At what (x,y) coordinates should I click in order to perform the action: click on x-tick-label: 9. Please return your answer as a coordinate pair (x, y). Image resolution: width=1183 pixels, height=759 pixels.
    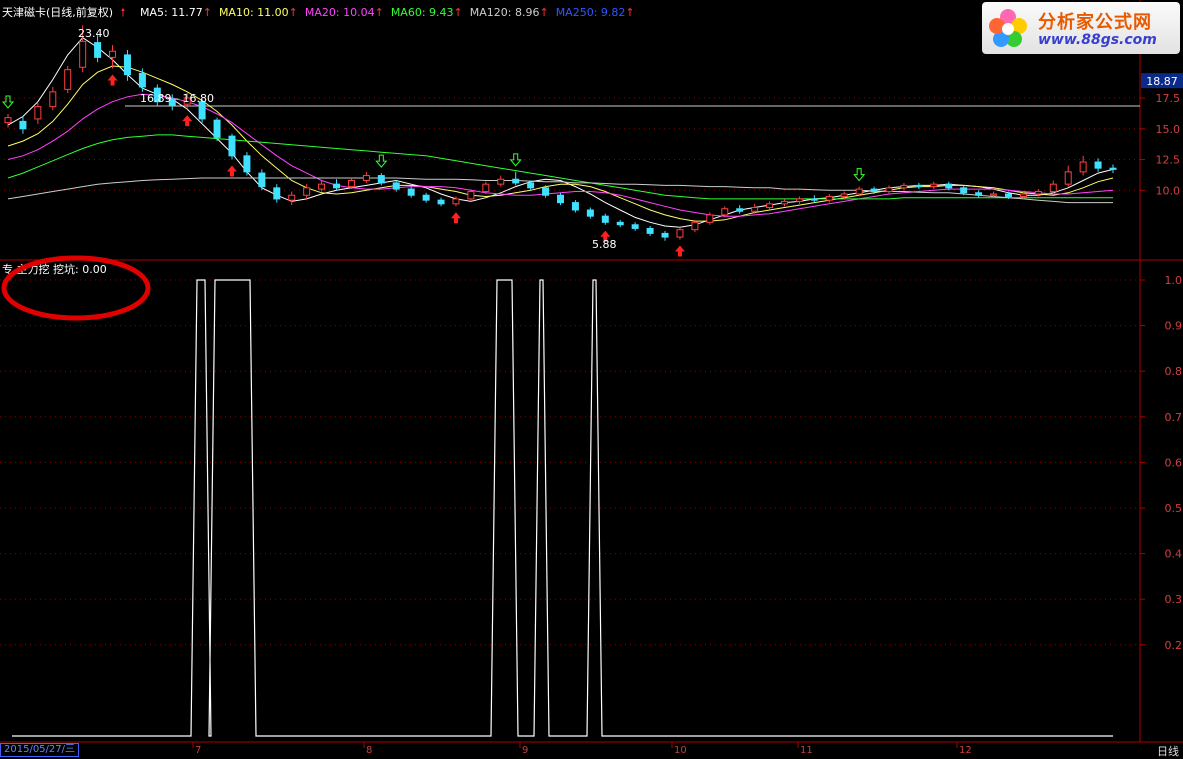
    Looking at the image, I should click on (525, 750).